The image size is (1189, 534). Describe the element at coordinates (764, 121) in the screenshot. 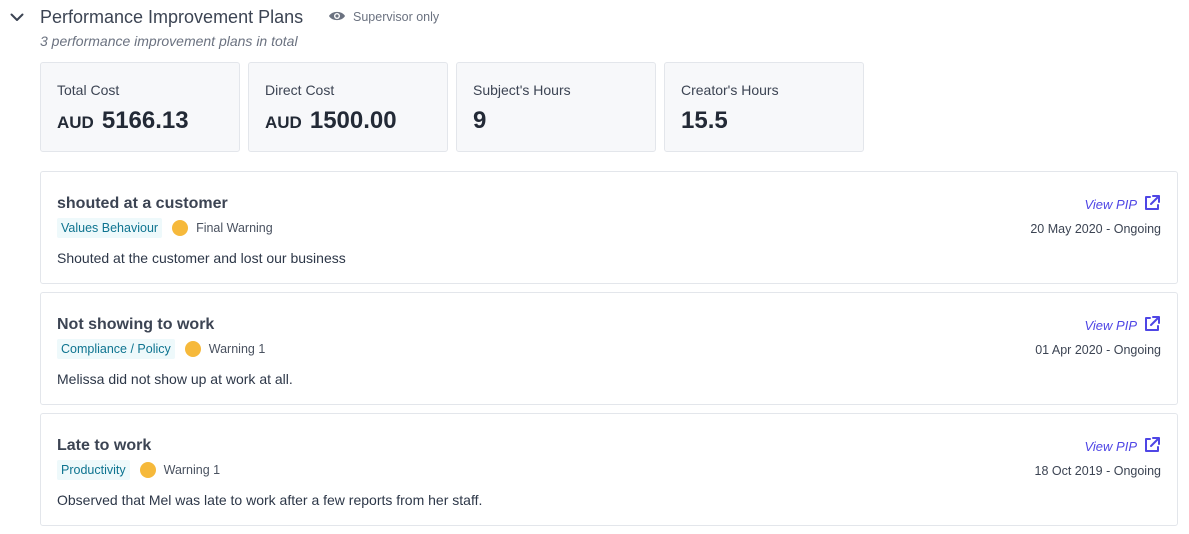

I see `stat-value: 15.5` at that location.